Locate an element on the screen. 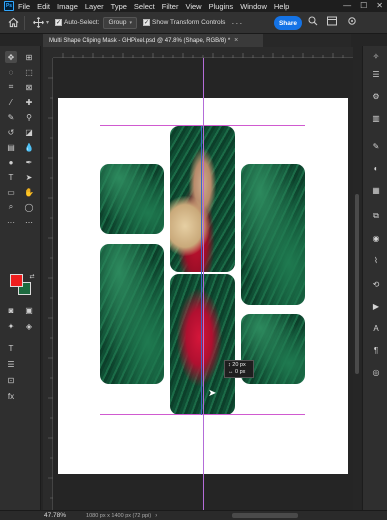  history-icon: ⟲ is located at coordinates (376, 284).